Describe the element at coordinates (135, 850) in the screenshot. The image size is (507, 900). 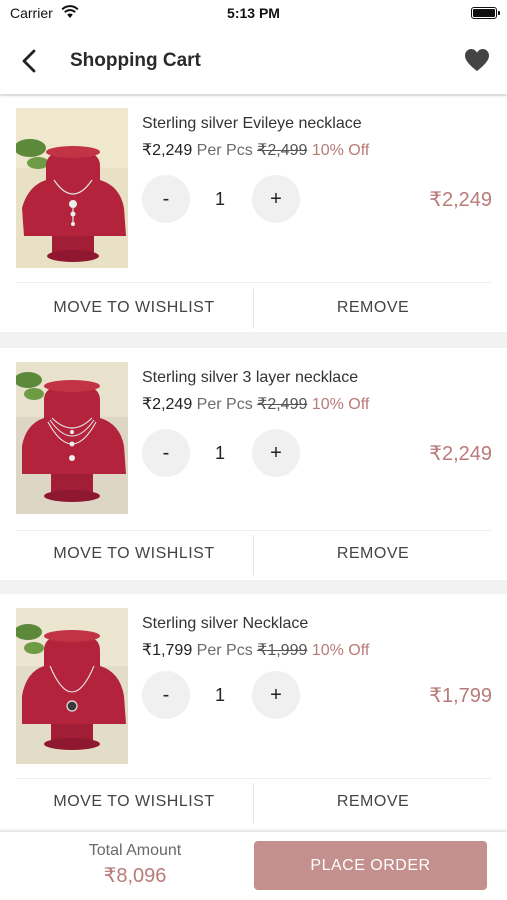
I see `total-amount-label: Total Amount` at that location.